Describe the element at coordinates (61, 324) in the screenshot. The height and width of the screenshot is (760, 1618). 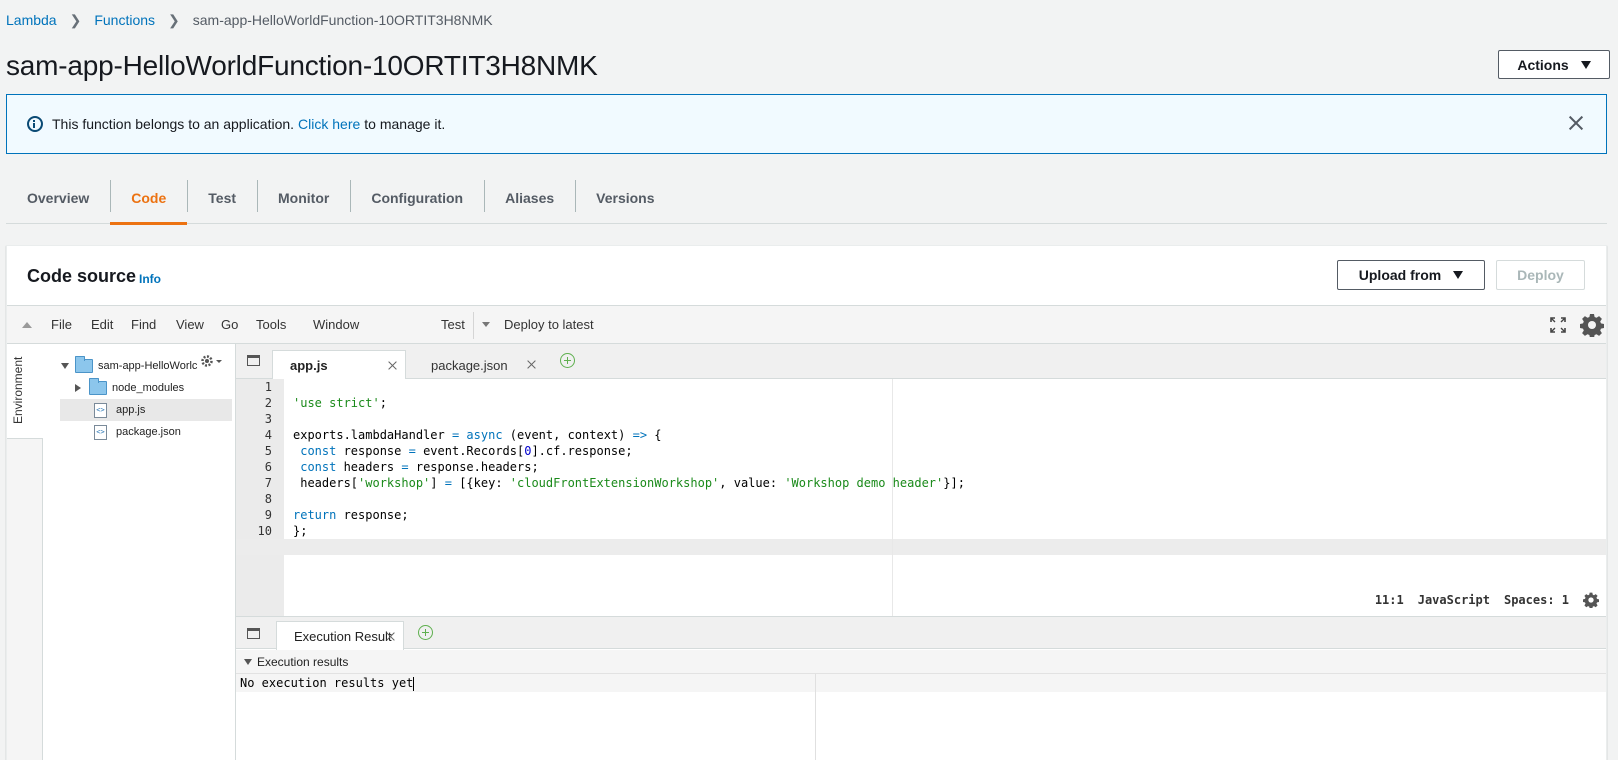
I see `menu-file: File` at that location.